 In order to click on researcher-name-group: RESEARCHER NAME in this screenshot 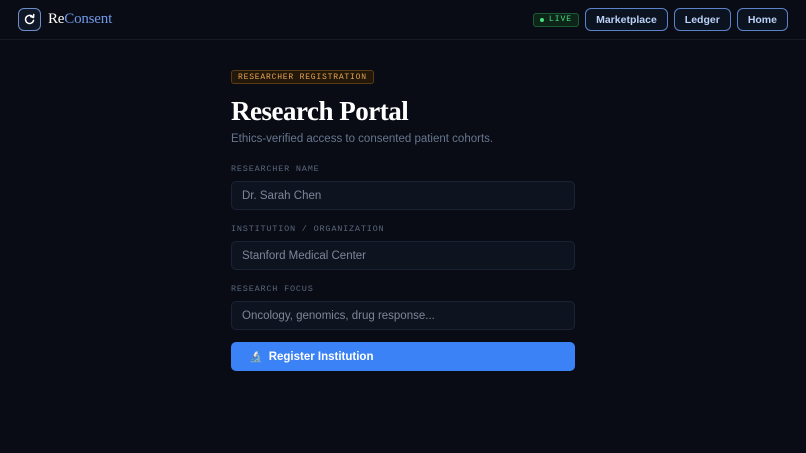, I will do `click(403, 187)`.